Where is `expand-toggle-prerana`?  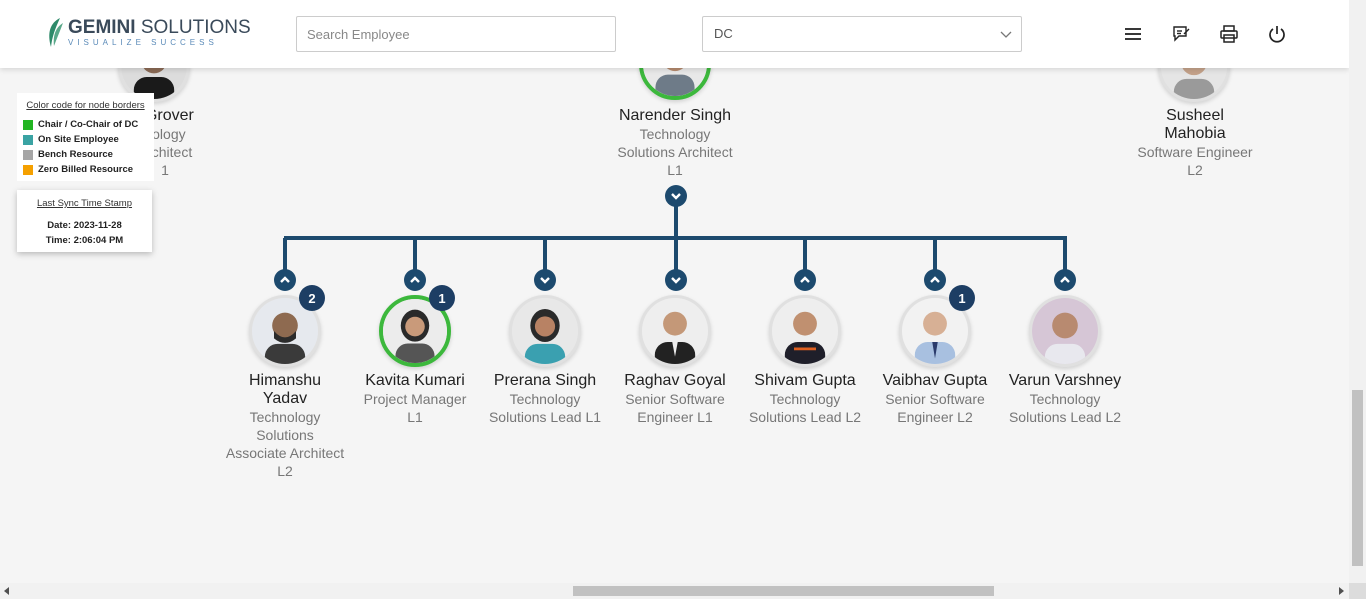 expand-toggle-prerana is located at coordinates (545, 280).